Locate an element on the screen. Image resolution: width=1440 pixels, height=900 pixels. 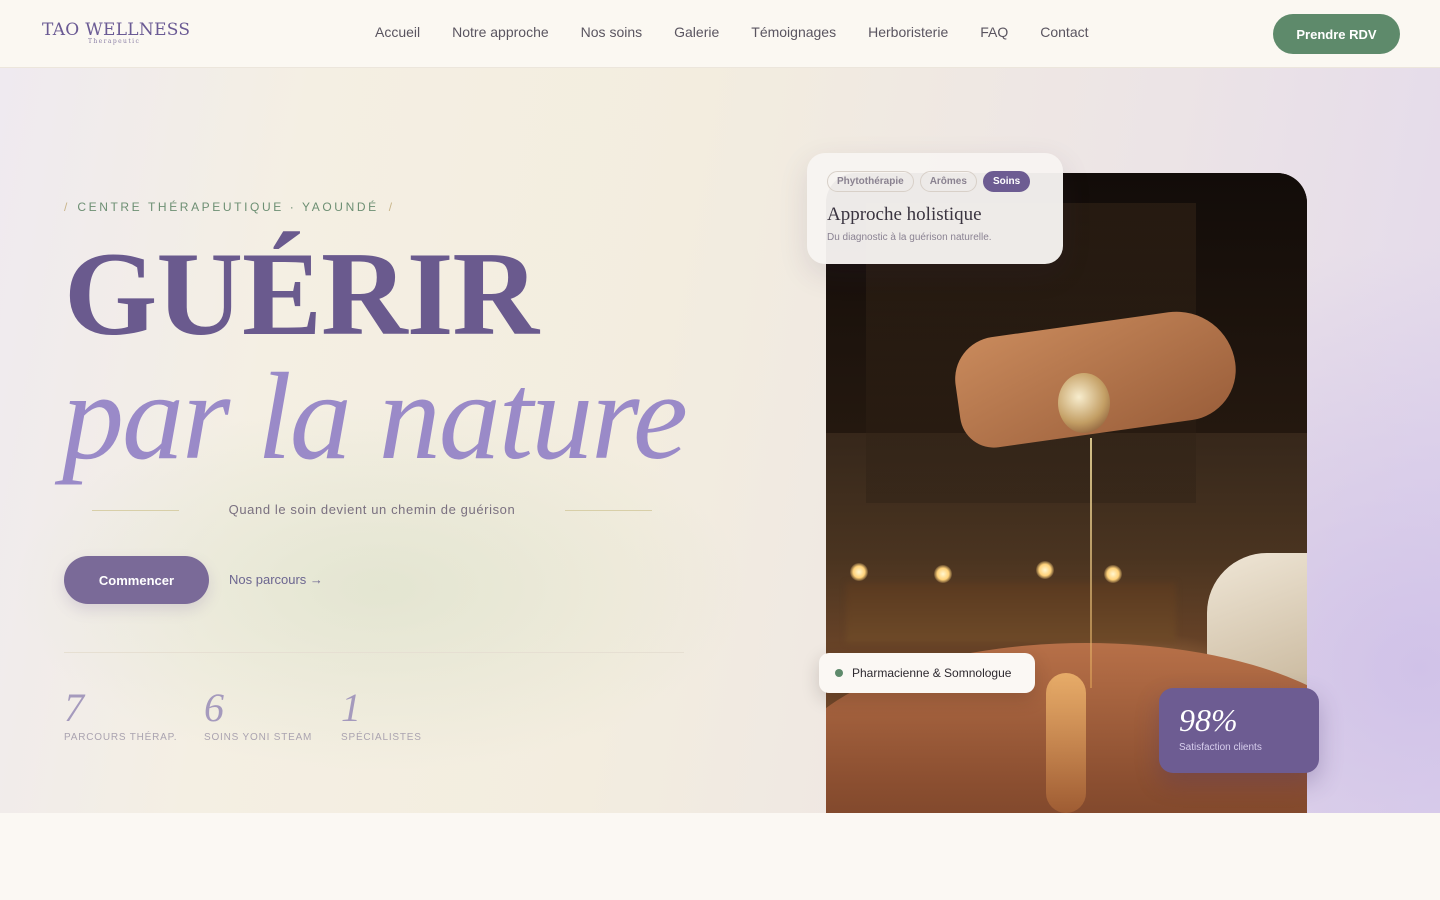
nav-link-contact: Contact is located at coordinates (1064, 32).